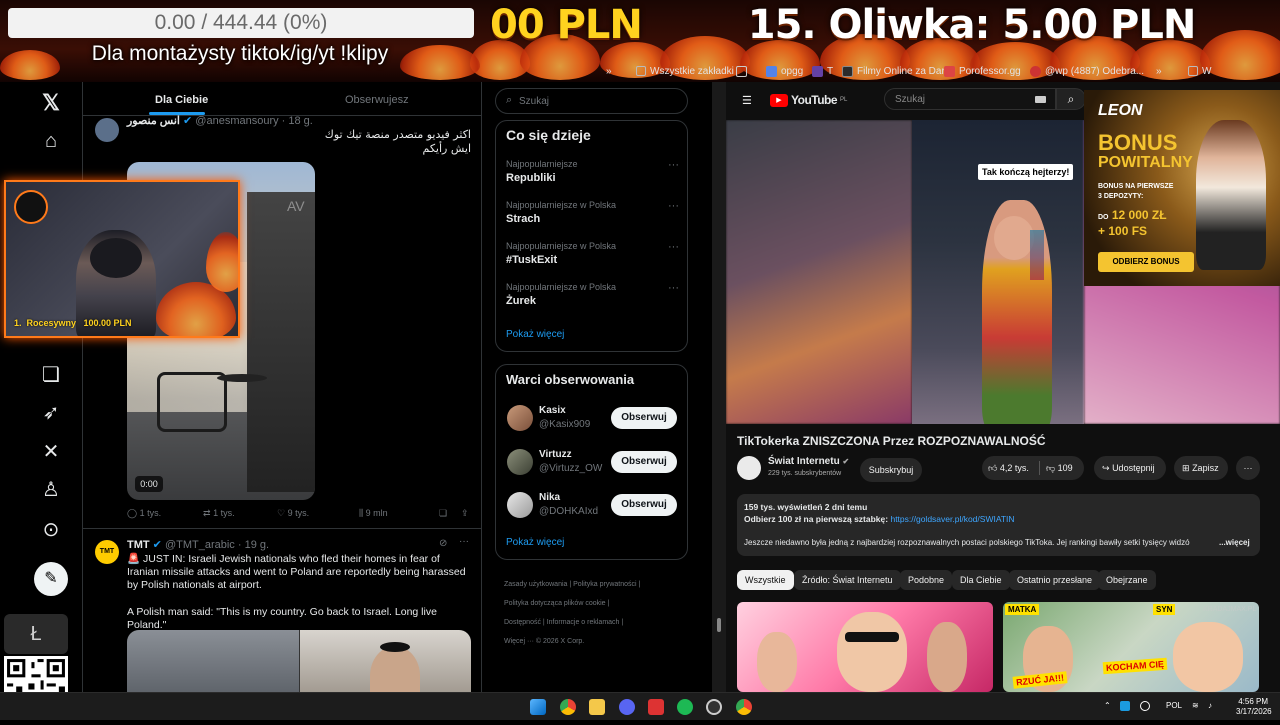 The width and height of the screenshot is (1280, 725). I want to click on save-button: ⊞ Zapisz, so click(1201, 468).